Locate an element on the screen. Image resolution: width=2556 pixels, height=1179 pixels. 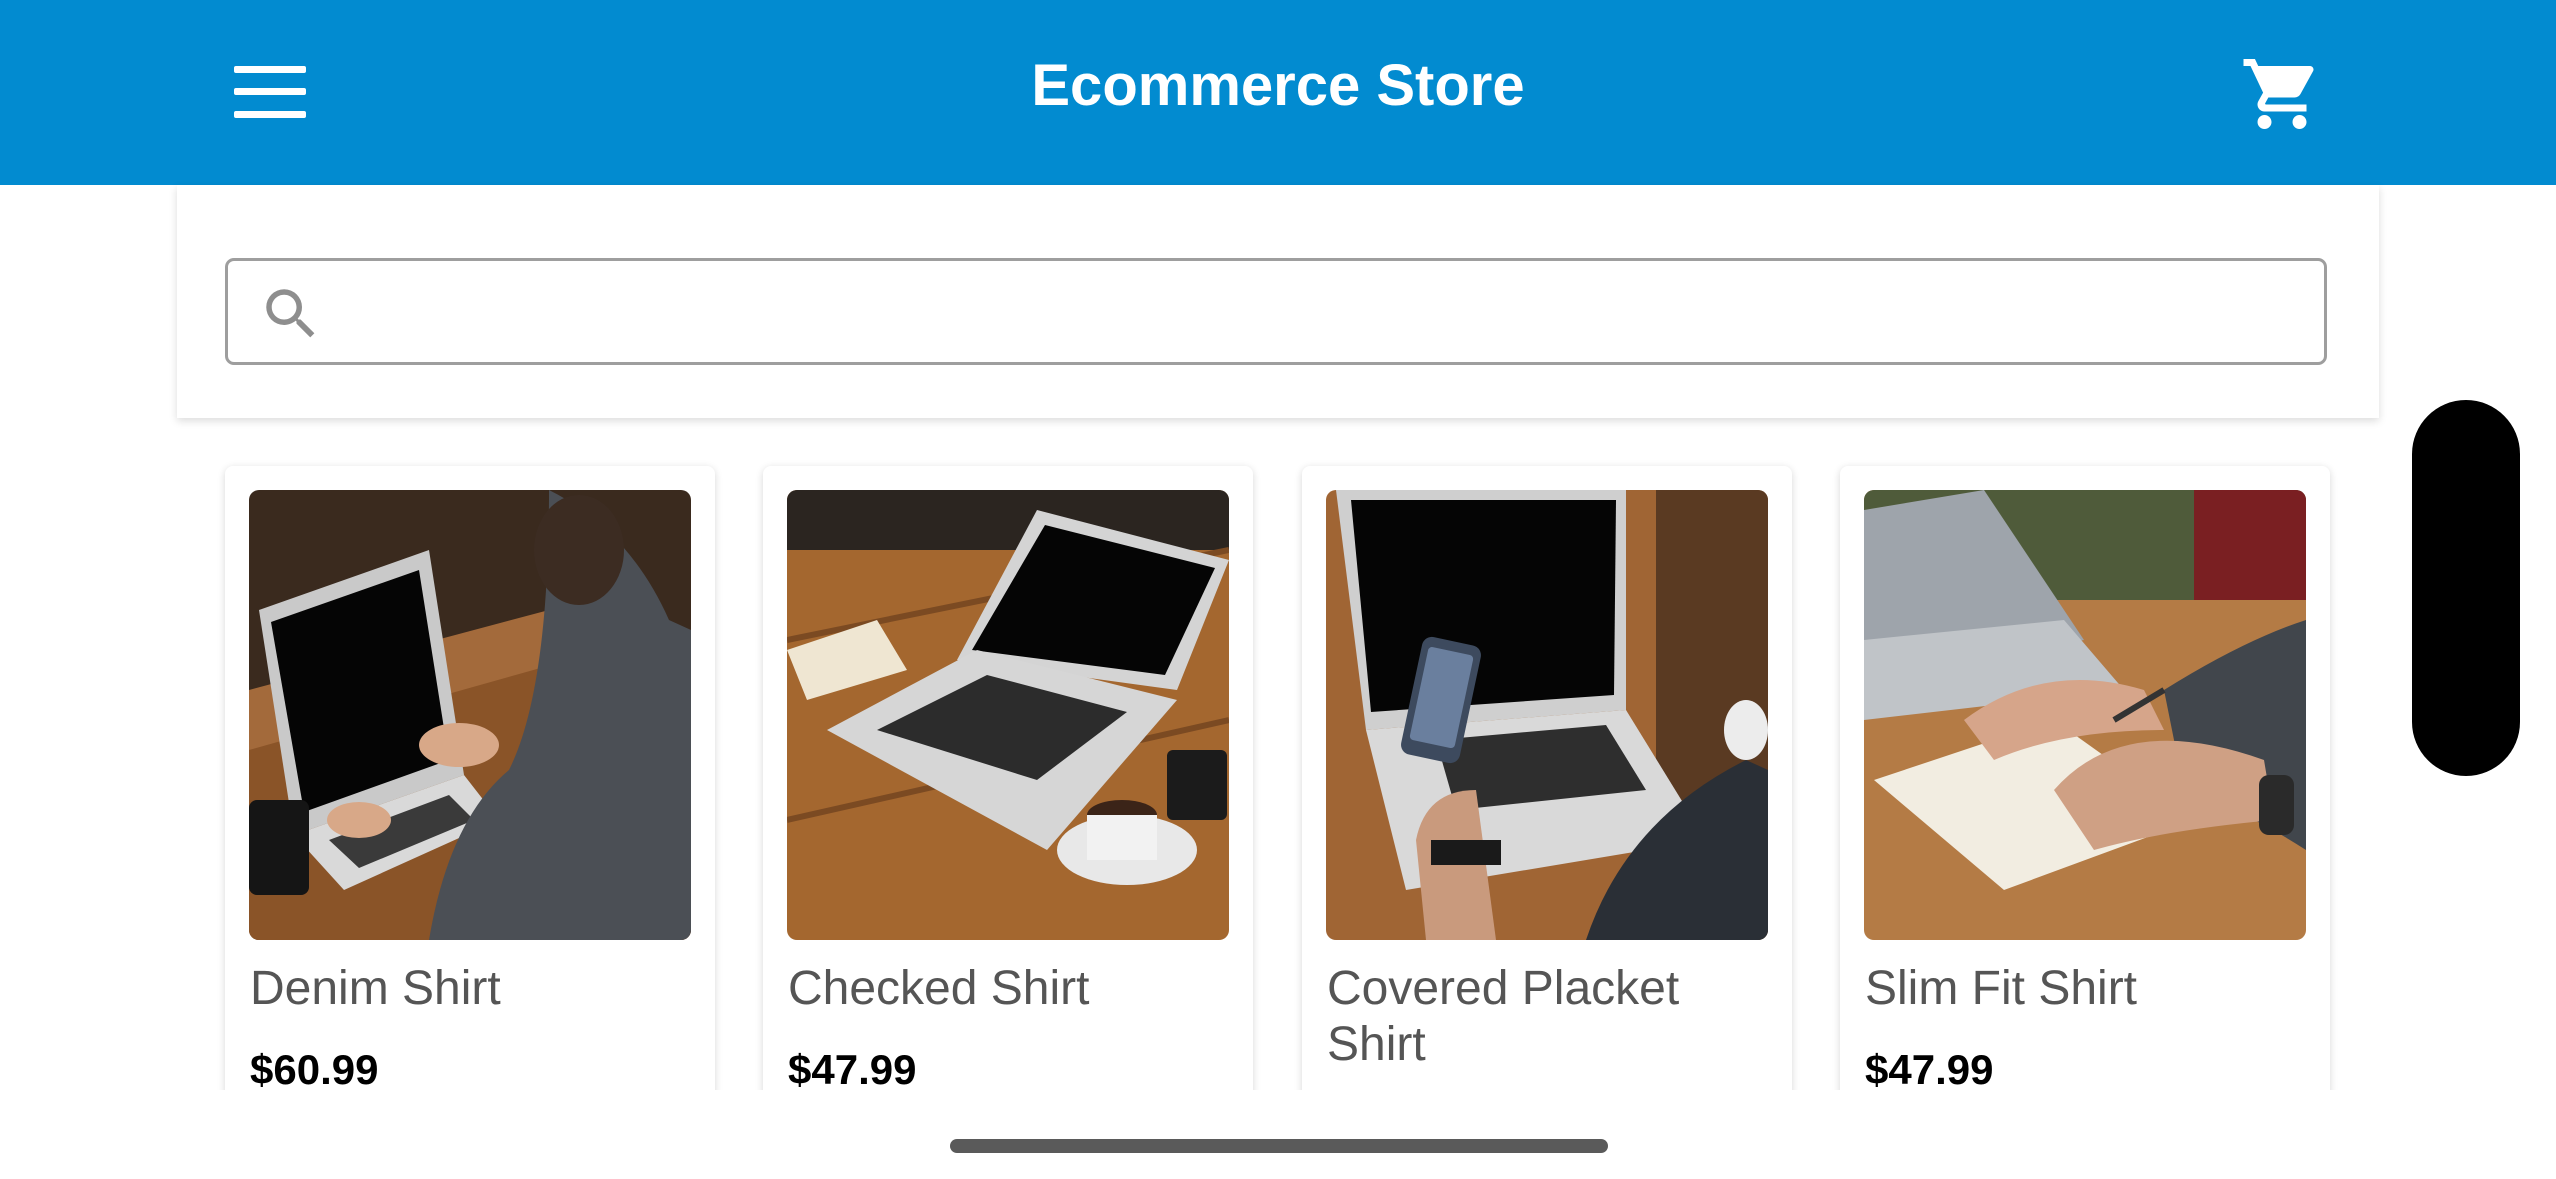
product-card: Denim Shirt $60.99 is located at coordinates (470, 778).